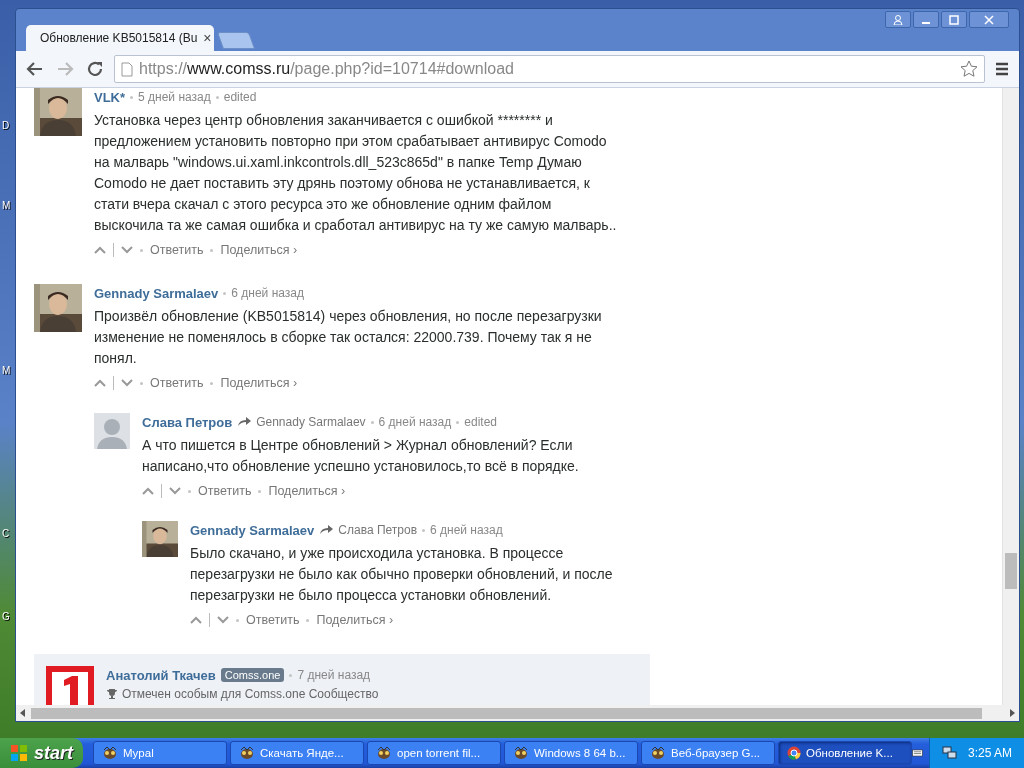 The height and width of the screenshot is (768, 1024). I want to click on start-button: start, so click(41, 753).